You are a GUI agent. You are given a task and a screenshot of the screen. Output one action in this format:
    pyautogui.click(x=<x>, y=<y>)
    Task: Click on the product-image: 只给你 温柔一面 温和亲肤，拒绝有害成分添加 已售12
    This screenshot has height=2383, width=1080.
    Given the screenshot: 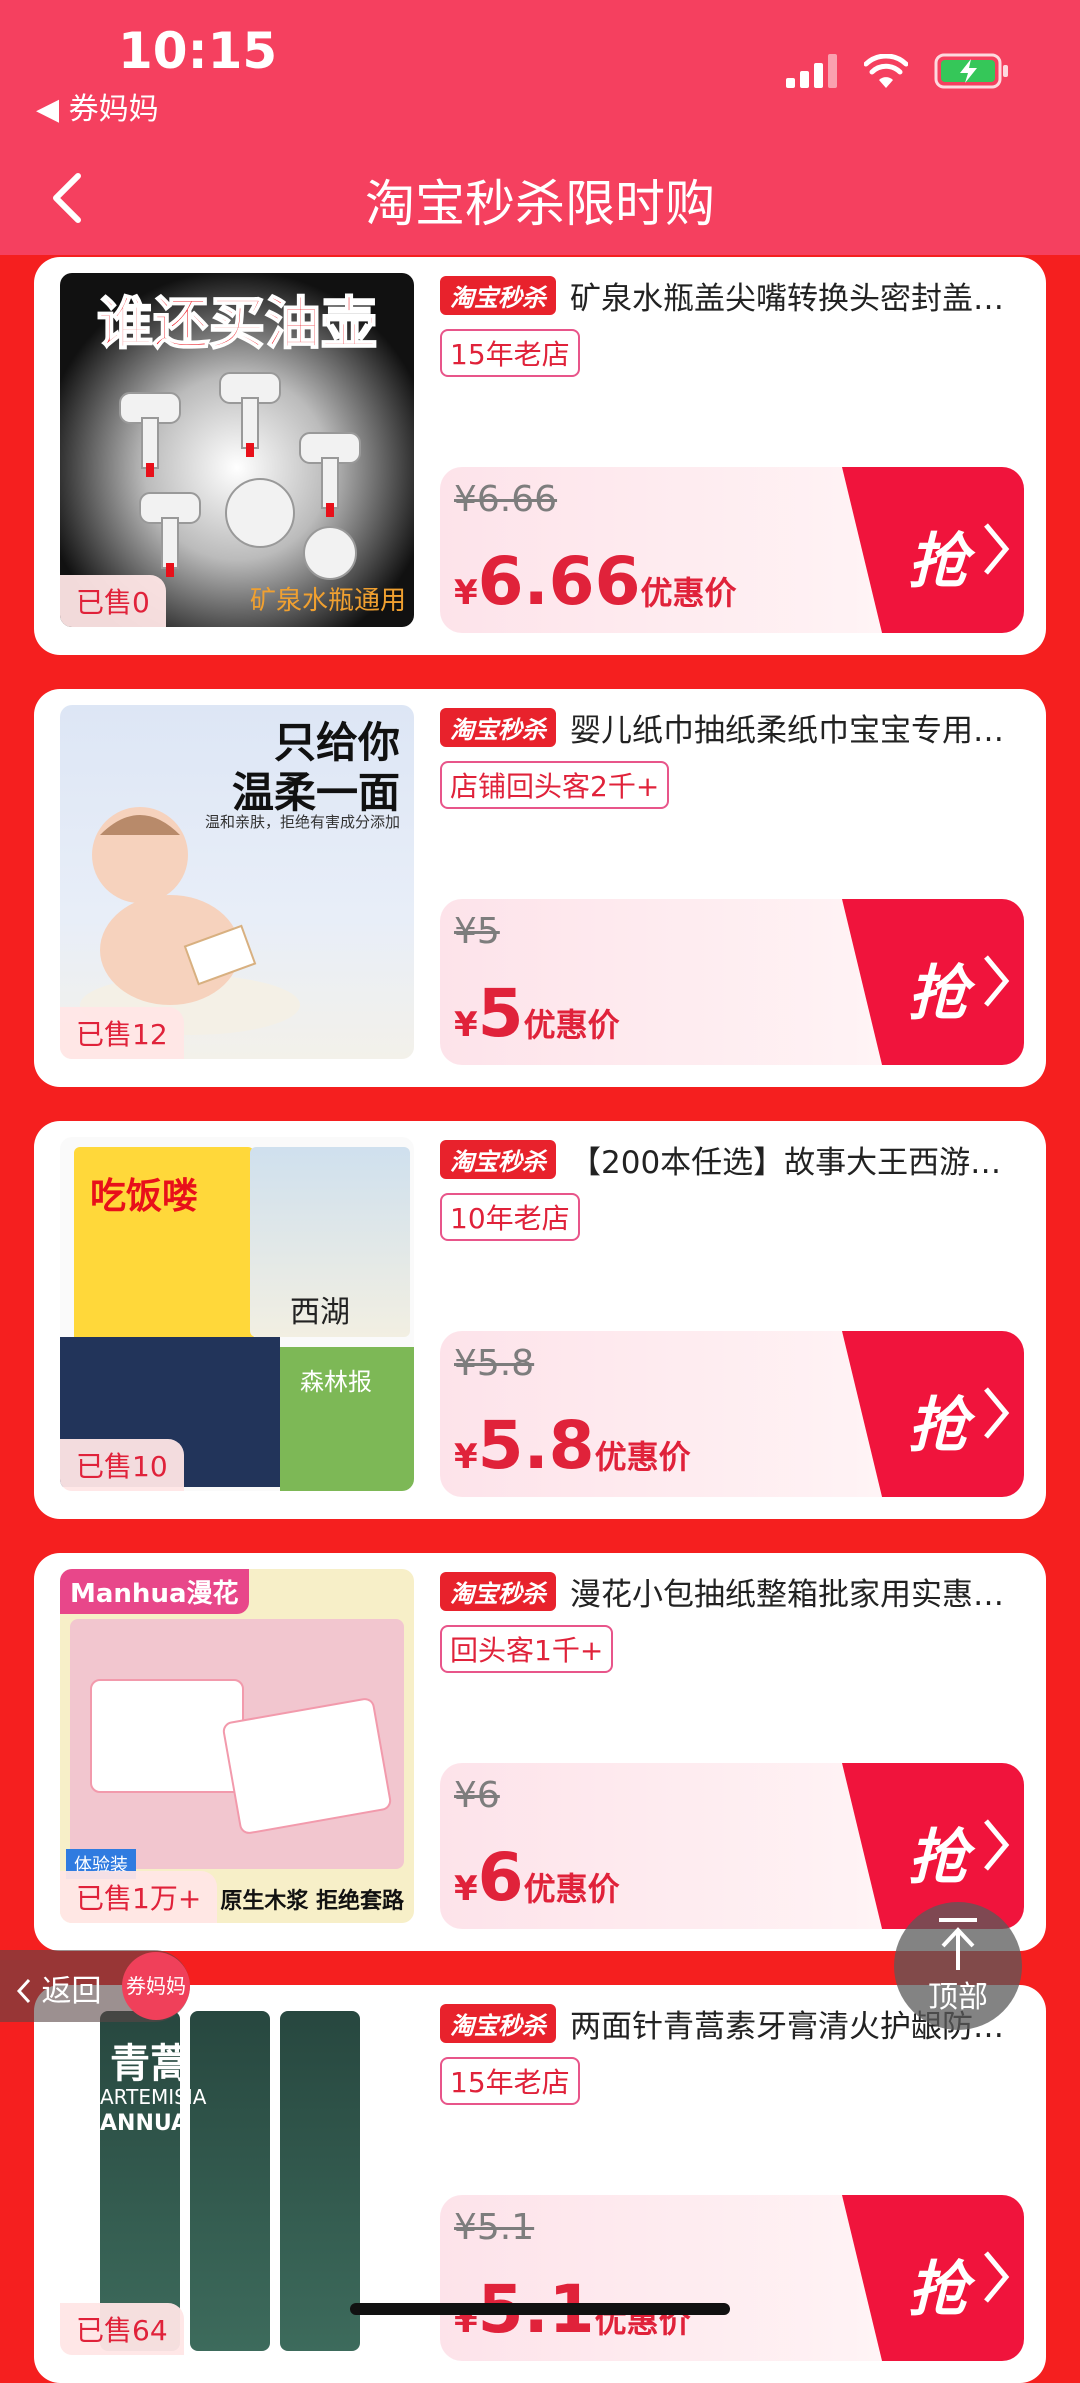 What is the action you would take?
    pyautogui.click(x=237, y=882)
    